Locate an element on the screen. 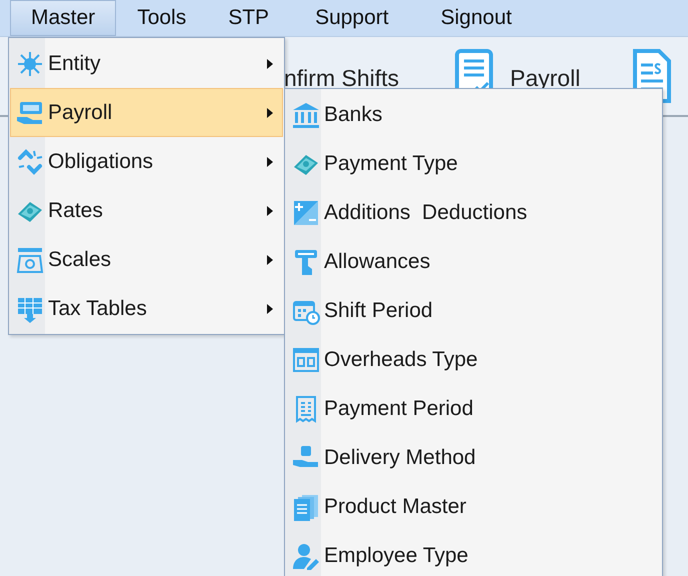 Image resolution: width=688 pixels, height=576 pixels. menu-item: Banks is located at coordinates (473, 114).